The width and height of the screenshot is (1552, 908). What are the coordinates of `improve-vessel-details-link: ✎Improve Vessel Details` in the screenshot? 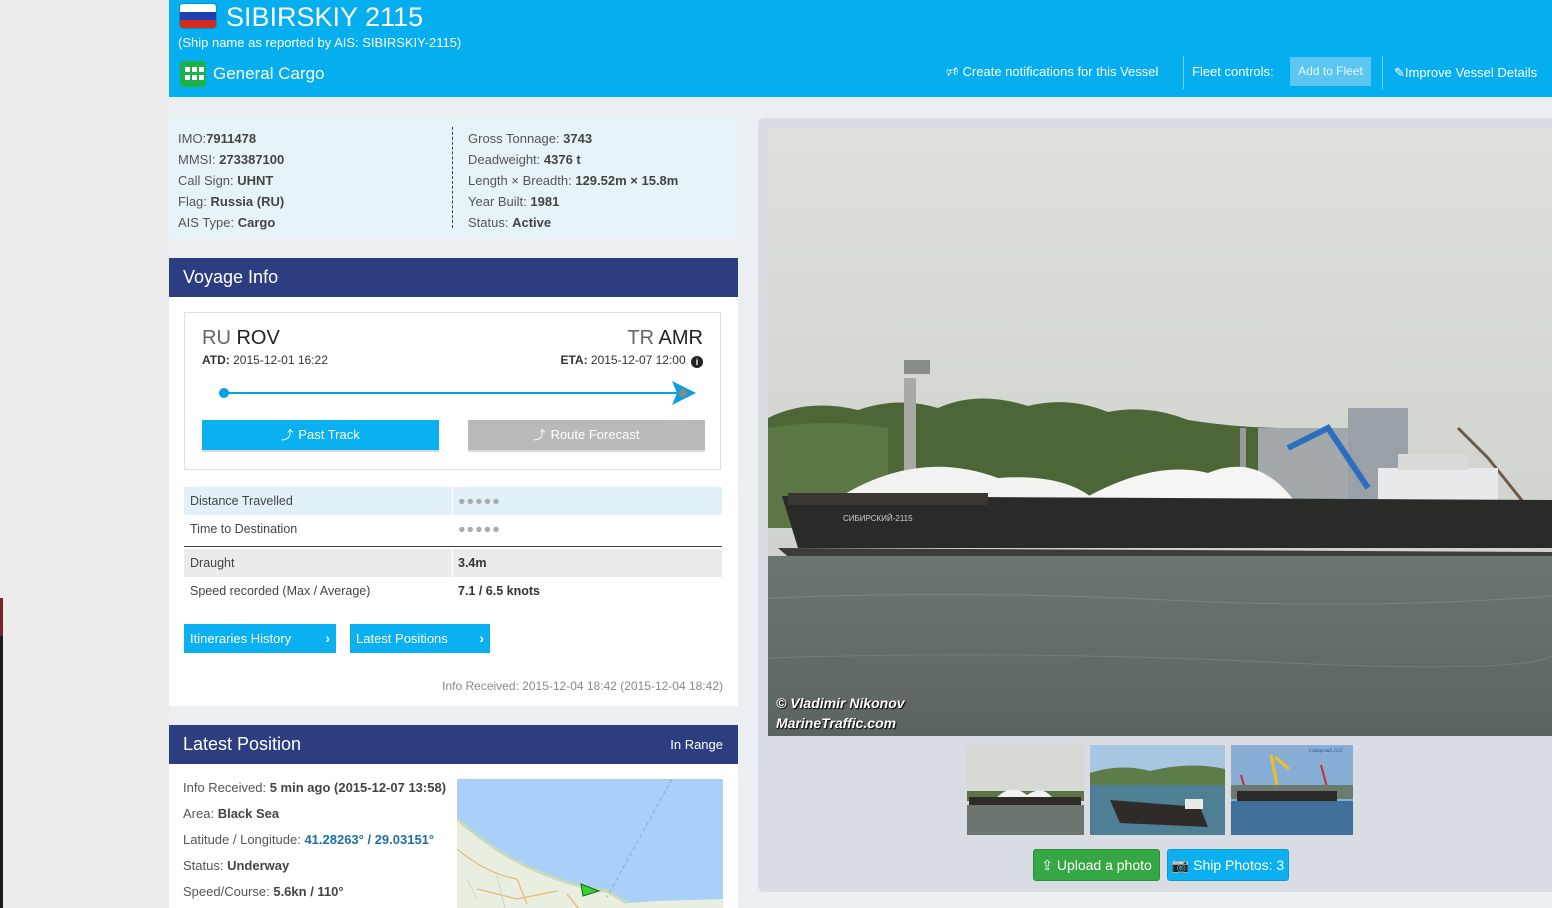 It's located at (1465, 73).